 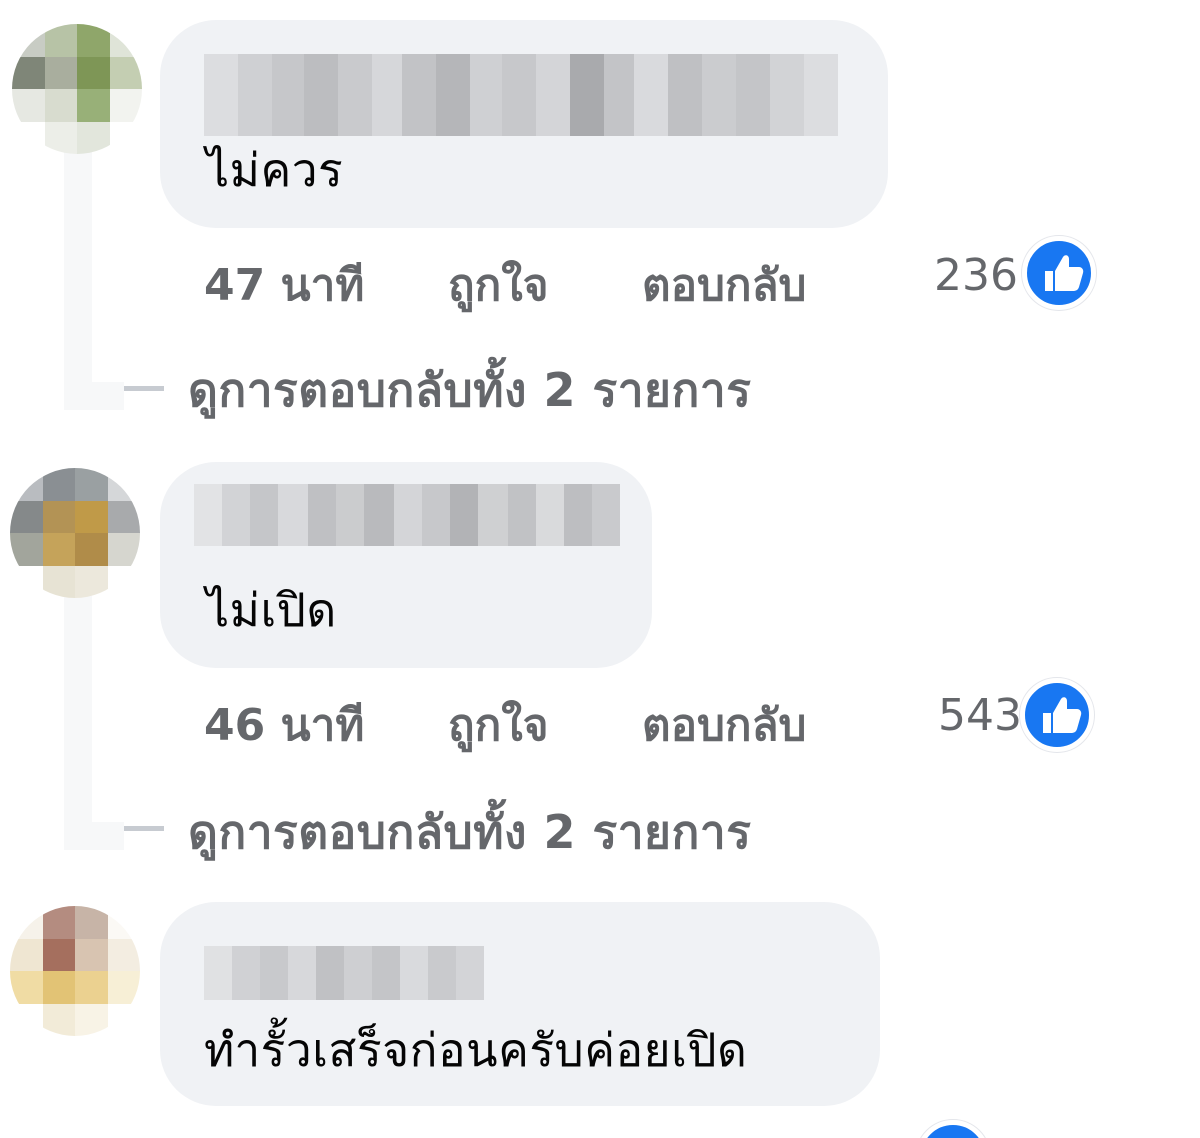 I want to click on comment-text: ไม่ควร, so click(x=275, y=170).